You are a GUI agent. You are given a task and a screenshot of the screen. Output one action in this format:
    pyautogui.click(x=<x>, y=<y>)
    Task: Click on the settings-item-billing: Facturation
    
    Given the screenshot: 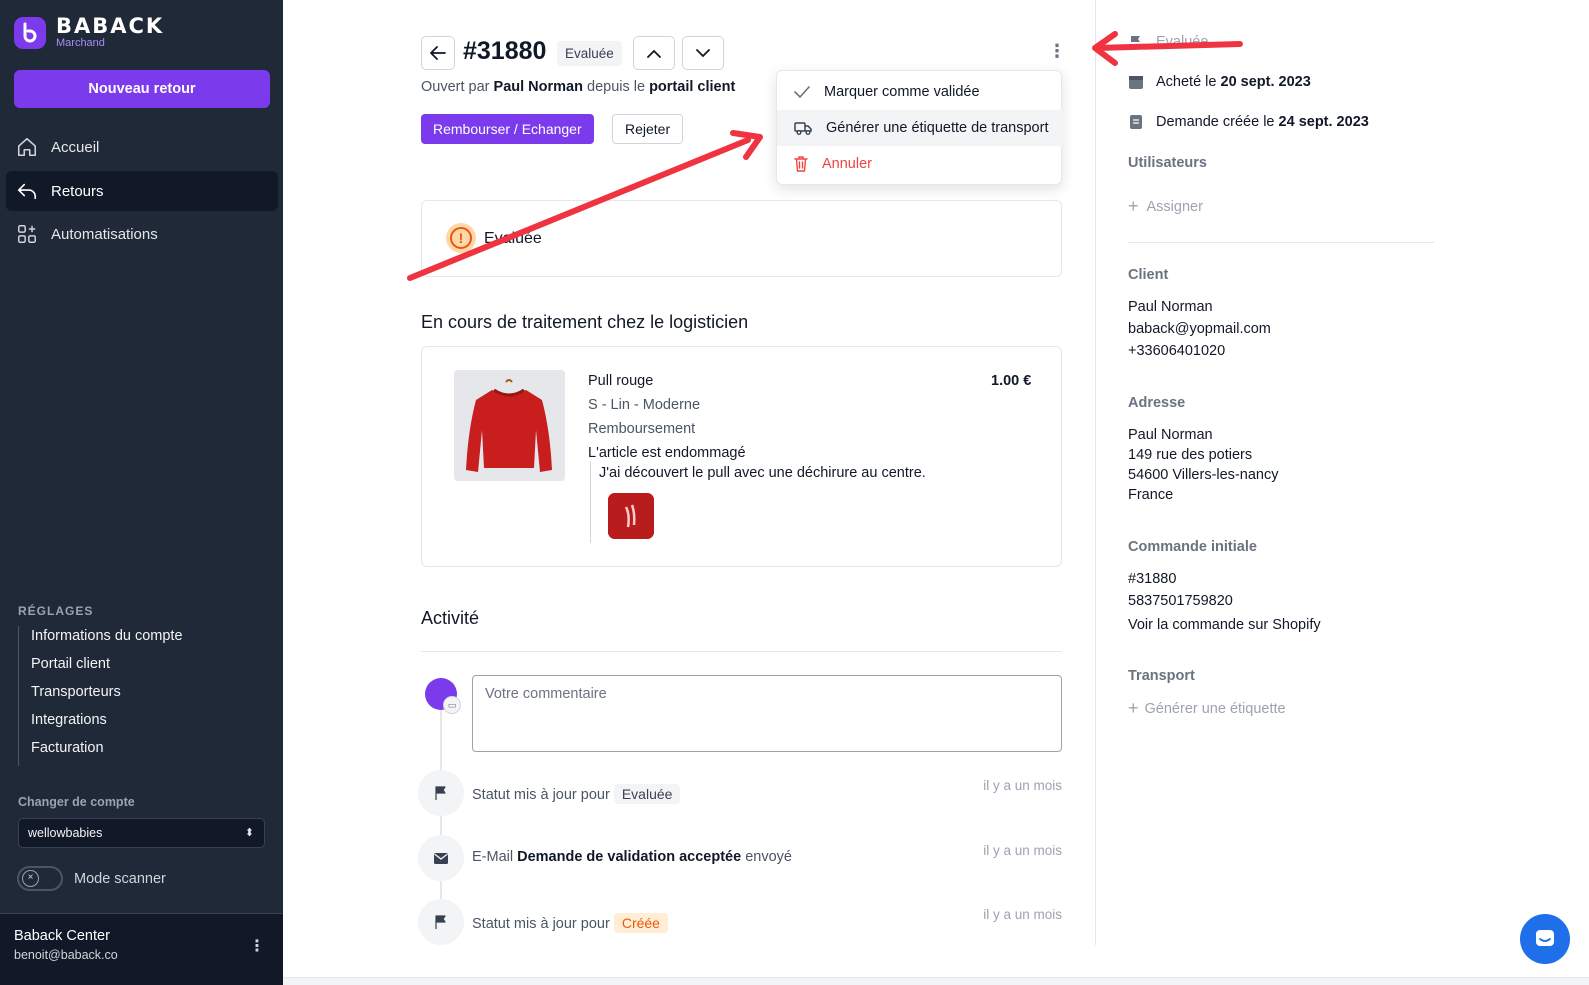 What is the action you would take?
    pyautogui.click(x=101, y=752)
    